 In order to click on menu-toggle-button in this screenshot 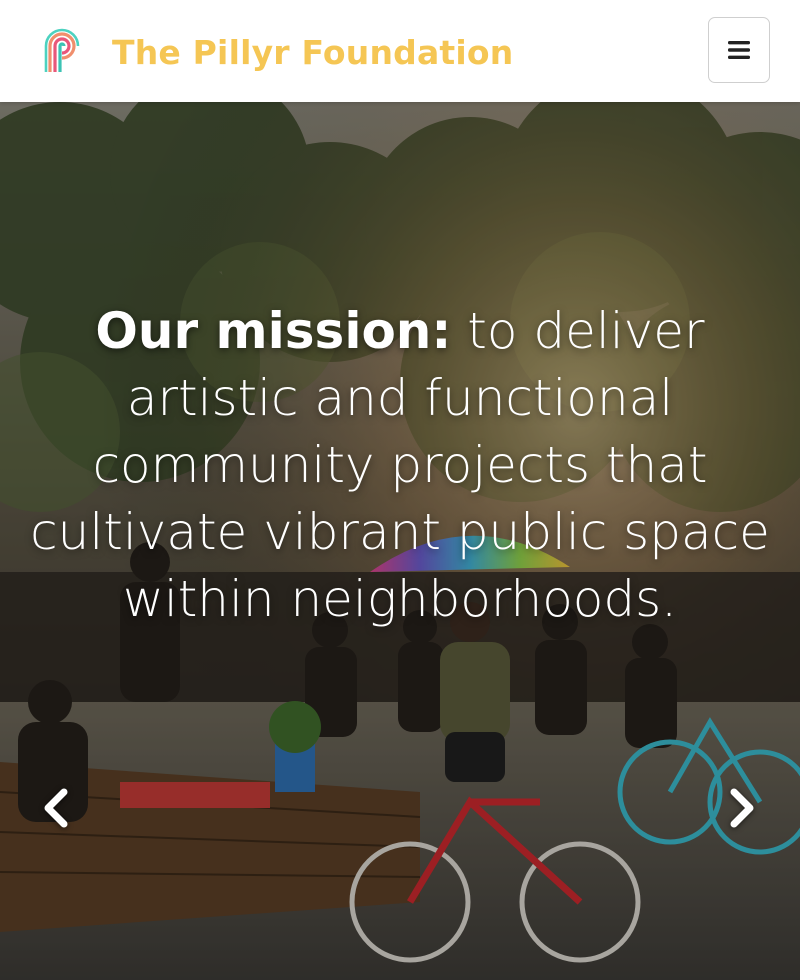, I will do `click(739, 50)`.